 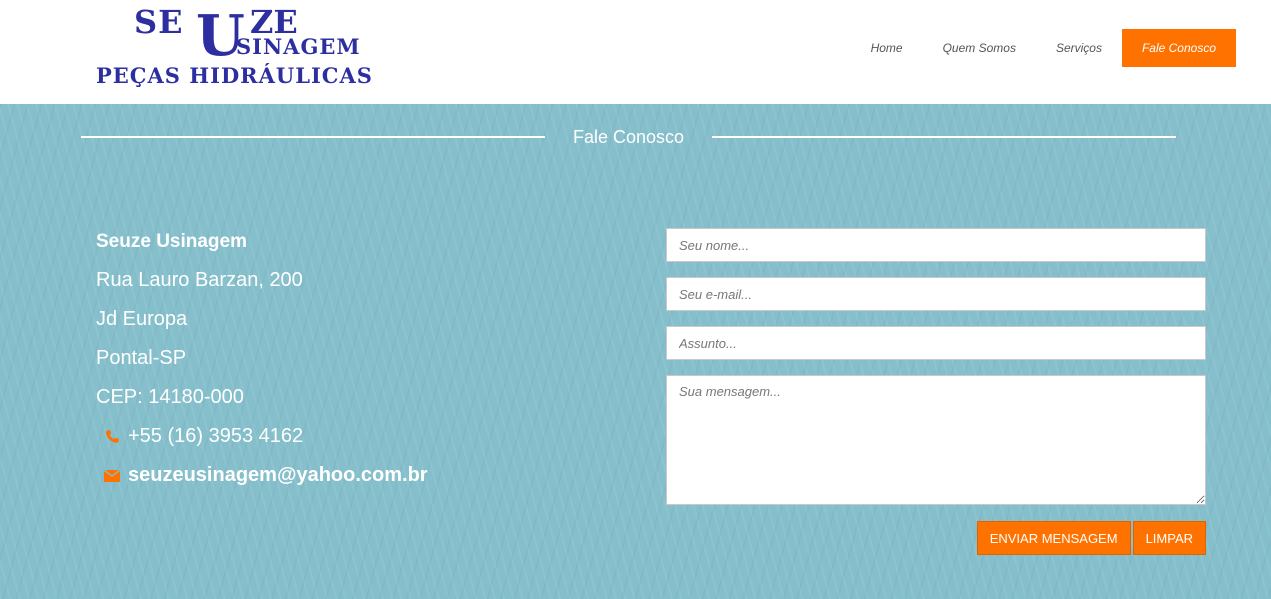 What do you see at coordinates (944, 137) in the screenshot?
I see `heading-divider-right` at bounding box center [944, 137].